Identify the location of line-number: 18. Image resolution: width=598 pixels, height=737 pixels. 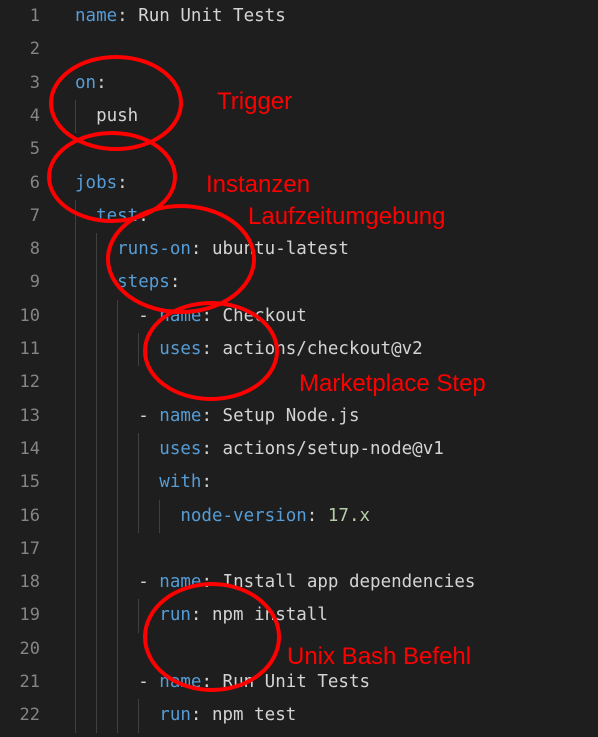
(29, 582).